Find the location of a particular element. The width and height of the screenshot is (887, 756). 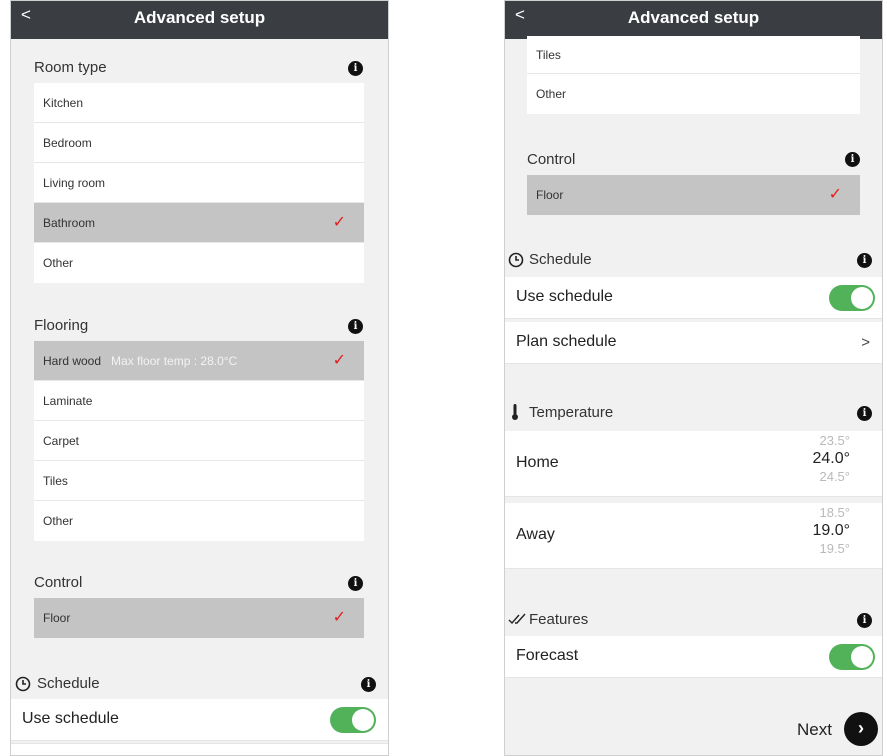

option-label: Kitchen is located at coordinates (63, 103).